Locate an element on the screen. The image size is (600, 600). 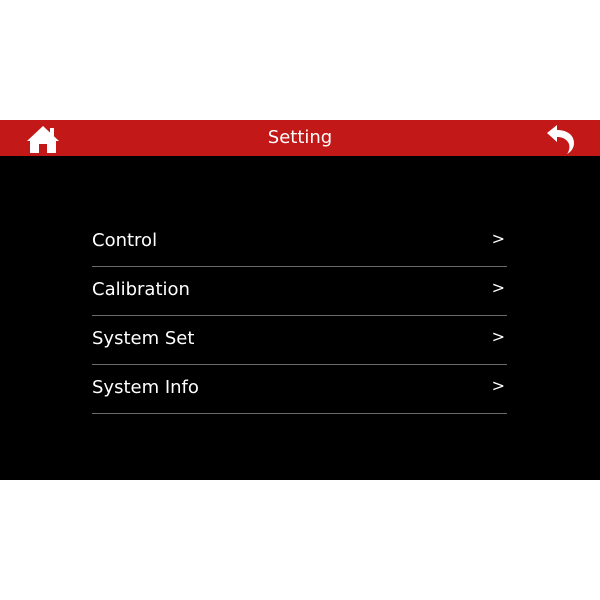
menu-item-label: Control is located at coordinates (125, 240).